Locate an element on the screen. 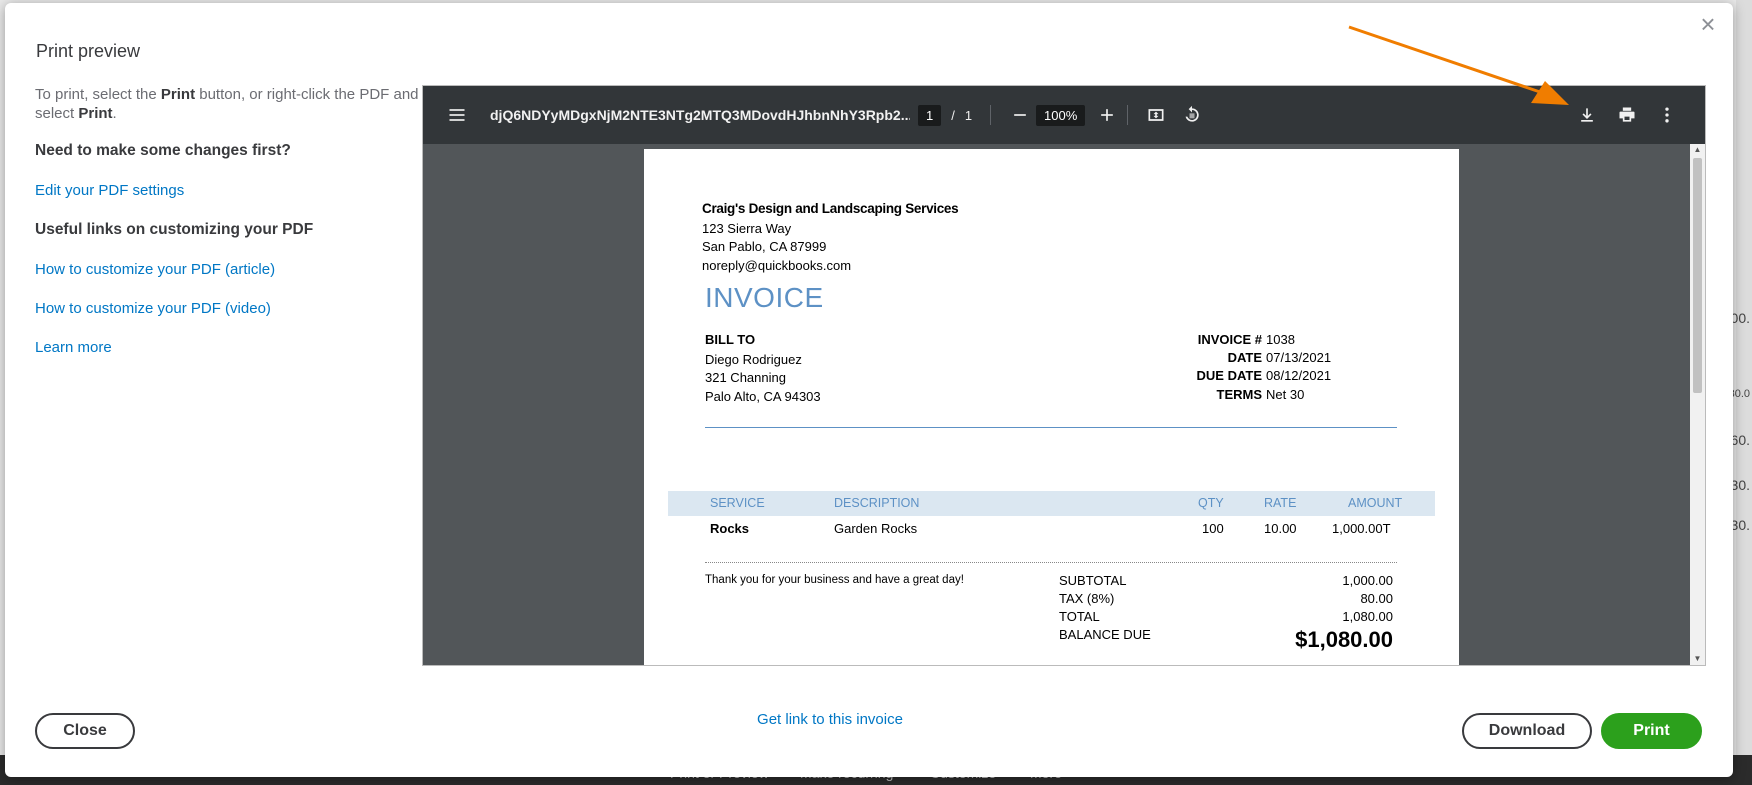 The width and height of the screenshot is (1752, 785). learn-more-link: Learn more is located at coordinates (230, 347).